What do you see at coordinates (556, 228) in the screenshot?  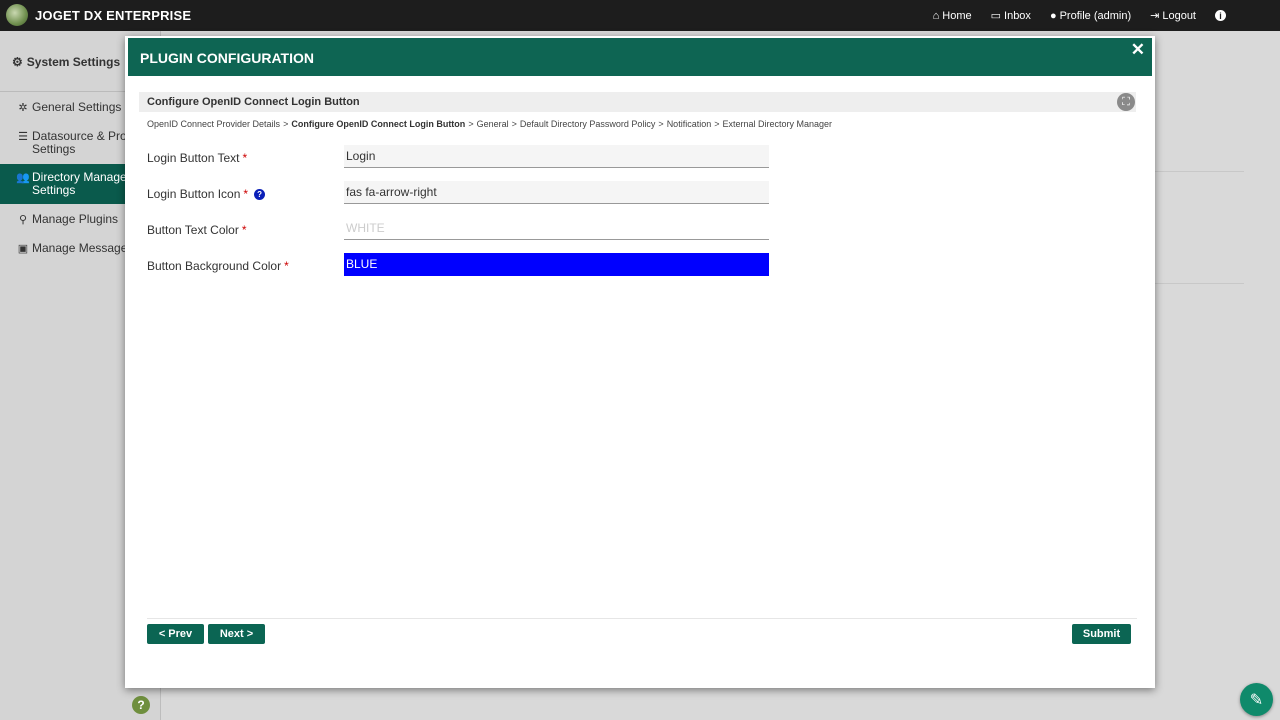 I see `button-text-color-input` at bounding box center [556, 228].